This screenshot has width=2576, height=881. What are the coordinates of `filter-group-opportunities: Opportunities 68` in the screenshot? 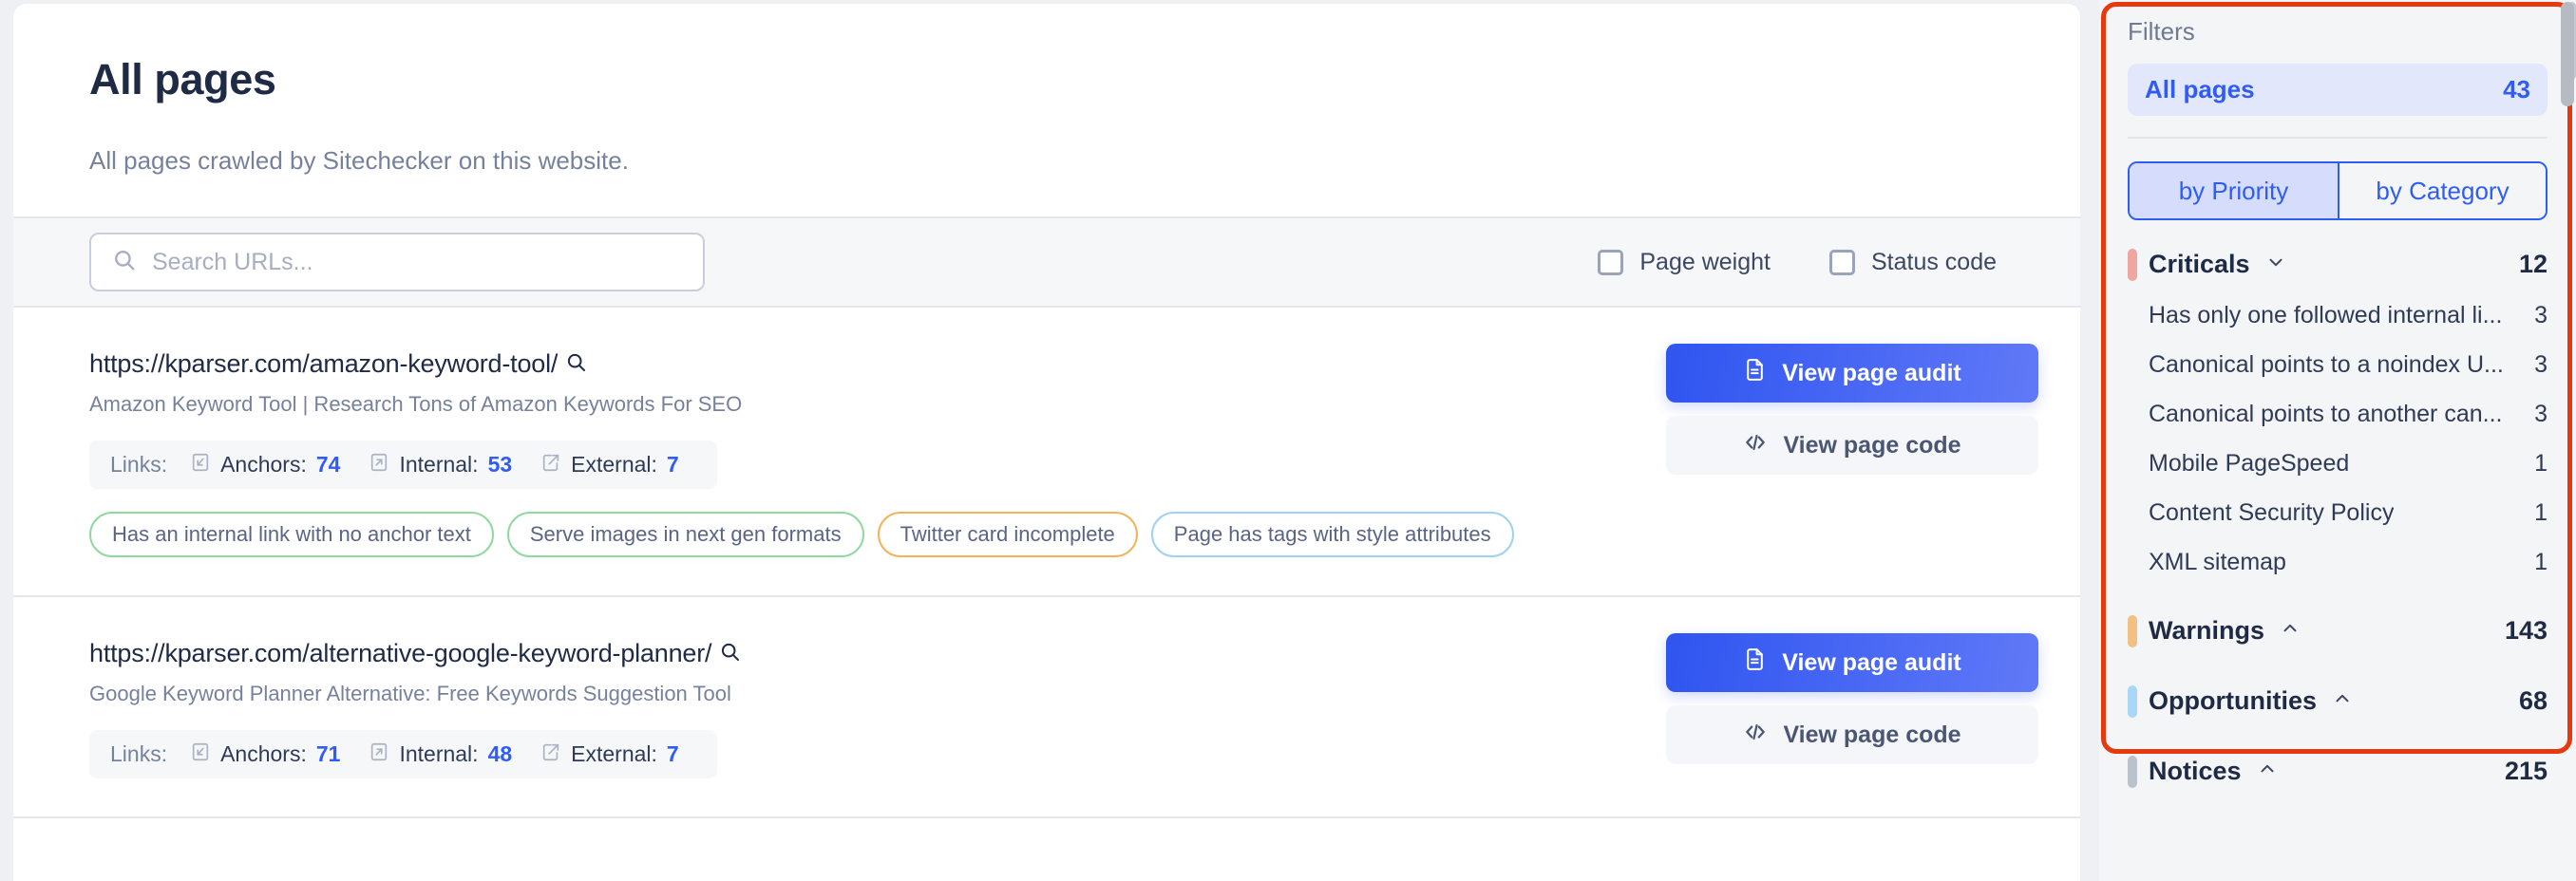 It's located at (2338, 700).